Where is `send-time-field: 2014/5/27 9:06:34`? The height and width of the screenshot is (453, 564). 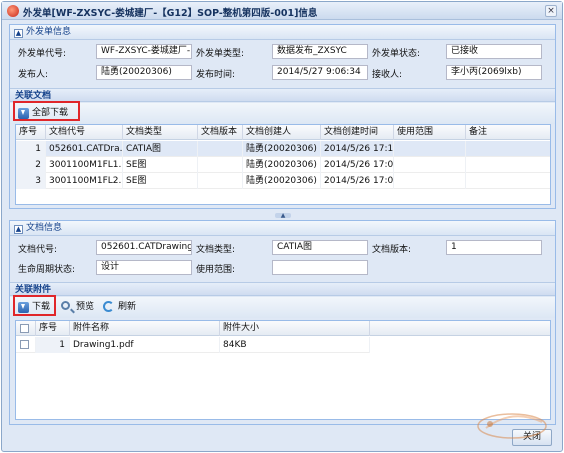 send-time-field: 2014/5/27 9:06:34 is located at coordinates (320, 72).